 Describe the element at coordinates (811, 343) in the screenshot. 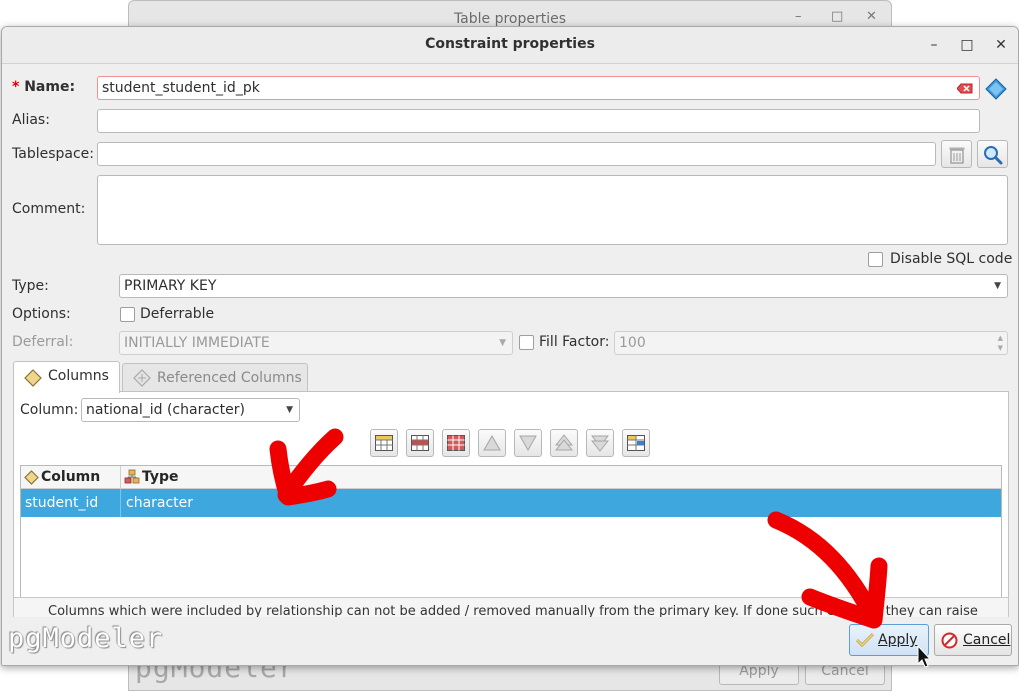

I see `fill-factor-spinbox: 100 ▲ ▼` at that location.